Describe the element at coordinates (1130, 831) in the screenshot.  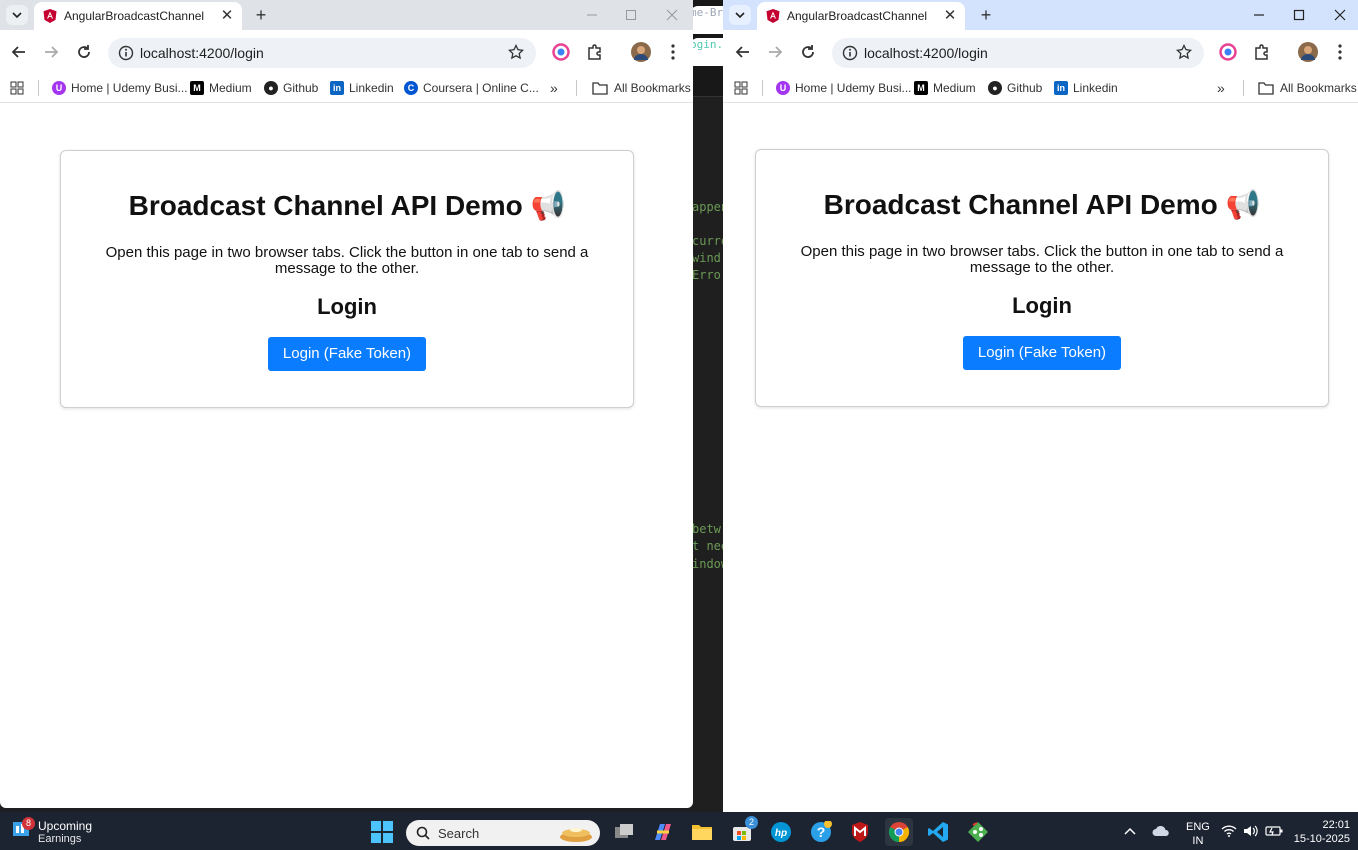
I see `show-hidden-icons-button` at that location.